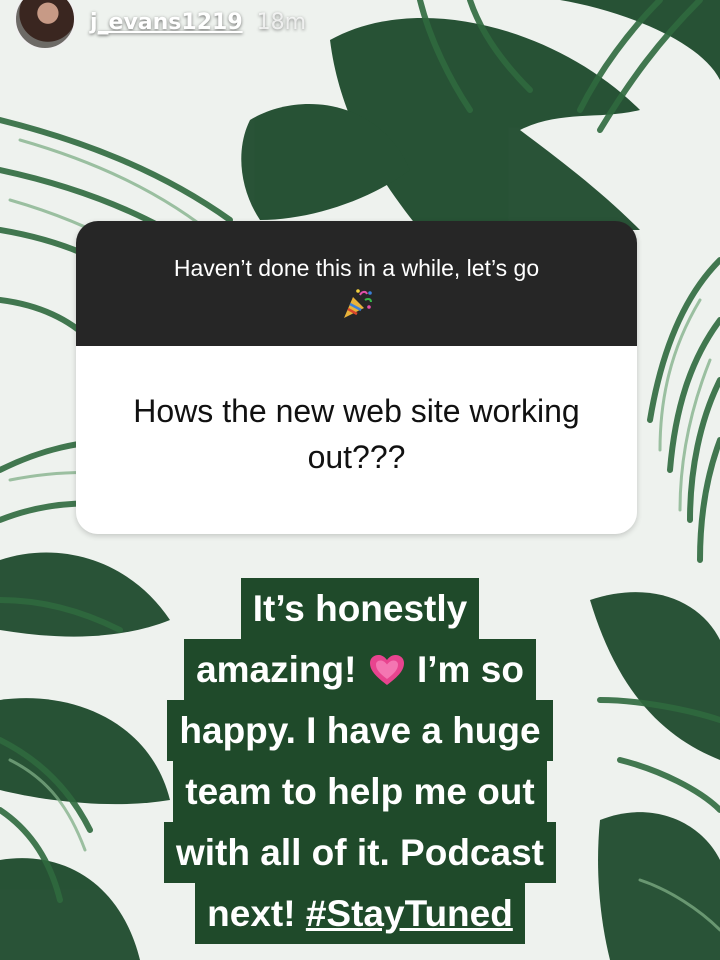 Image resolution: width=720 pixels, height=960 pixels. What do you see at coordinates (356, 283) in the screenshot?
I see `question-sticker-header: Haven’t done this in a while, let’s go` at bounding box center [356, 283].